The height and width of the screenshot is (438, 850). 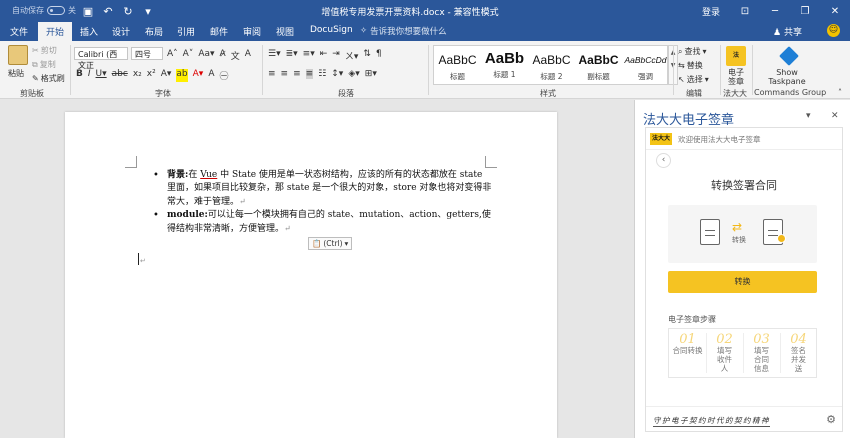 I want to click on justify-icon: ≡, so click(x=309, y=74).